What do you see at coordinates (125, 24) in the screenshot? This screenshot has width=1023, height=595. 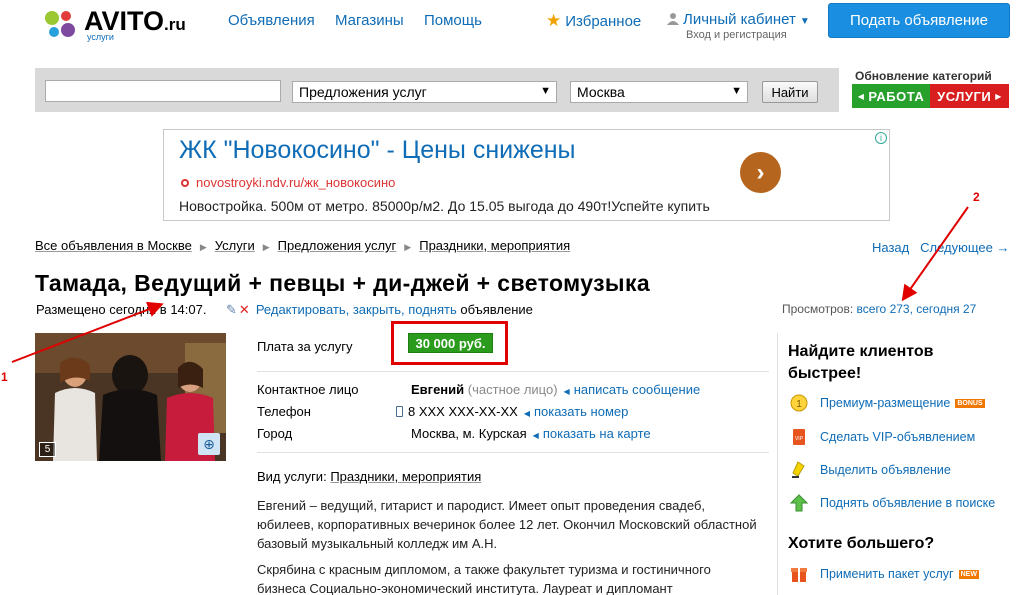 I see `avito-logo: AVITO.ru услуги` at bounding box center [125, 24].